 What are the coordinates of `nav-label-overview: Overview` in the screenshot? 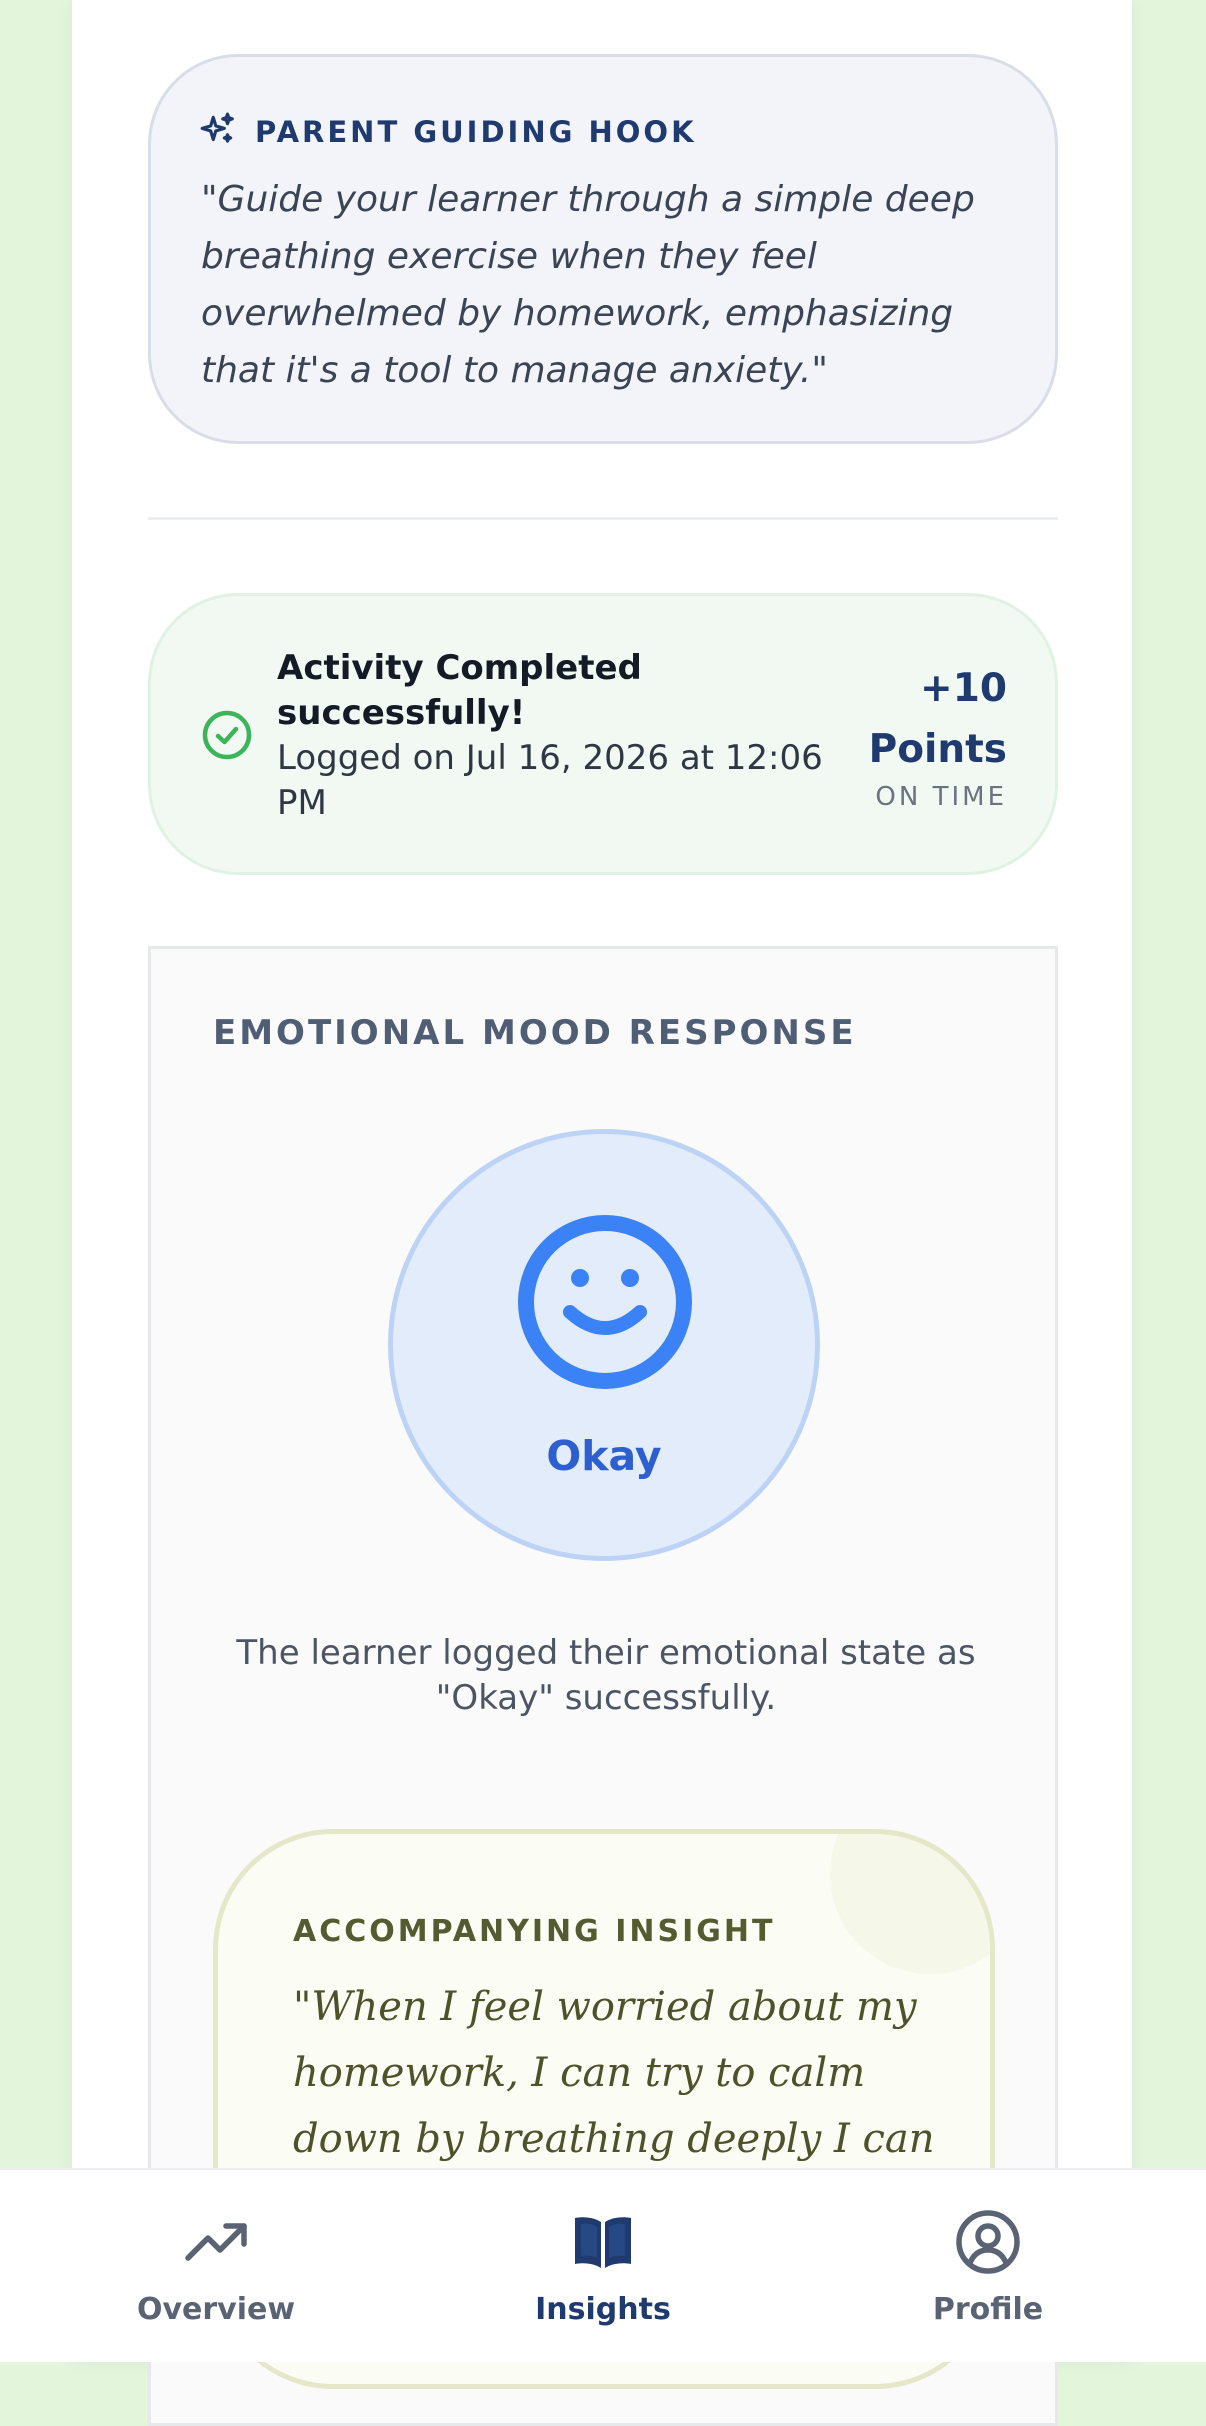 It's located at (216, 2309).